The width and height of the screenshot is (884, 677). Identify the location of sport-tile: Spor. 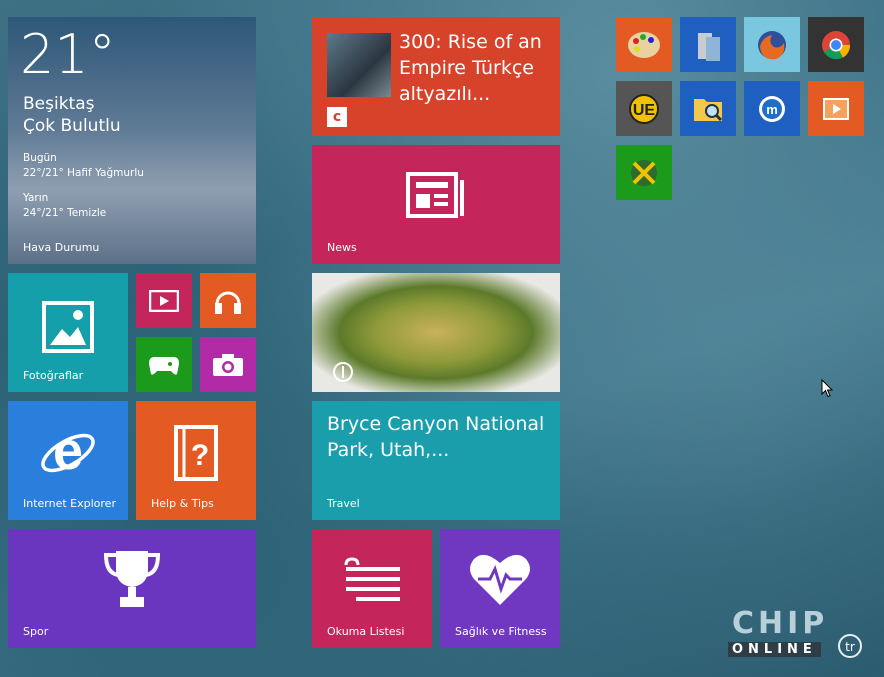
(132, 588).